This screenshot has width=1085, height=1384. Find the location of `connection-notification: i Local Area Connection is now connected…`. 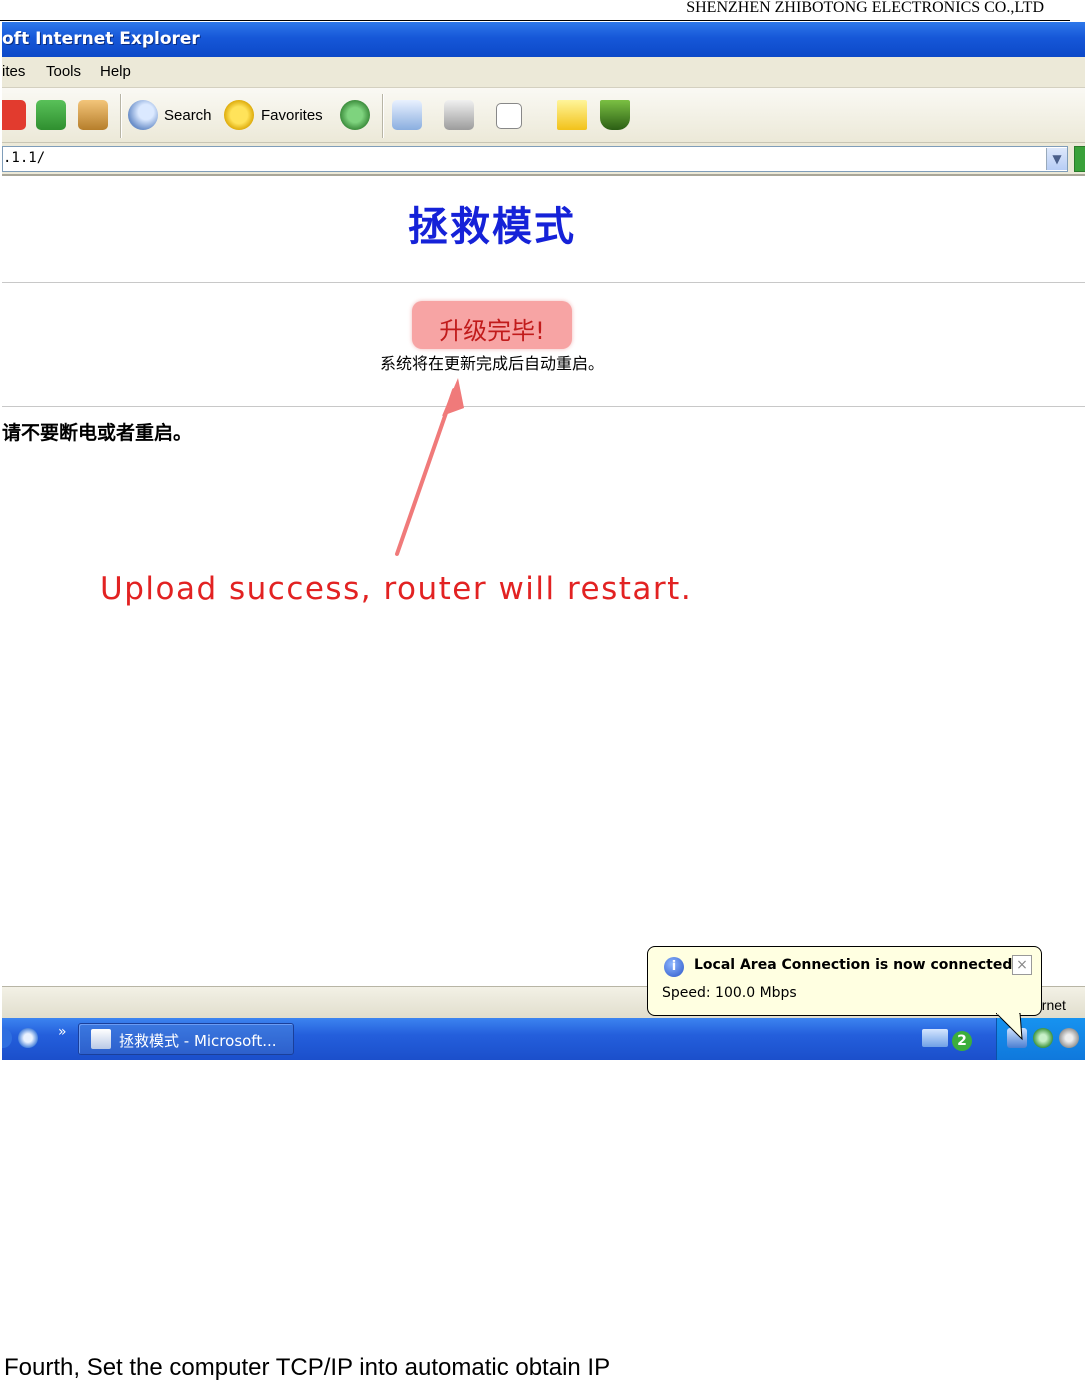

connection-notification: i Local Area Connection is now connected… is located at coordinates (844, 993).